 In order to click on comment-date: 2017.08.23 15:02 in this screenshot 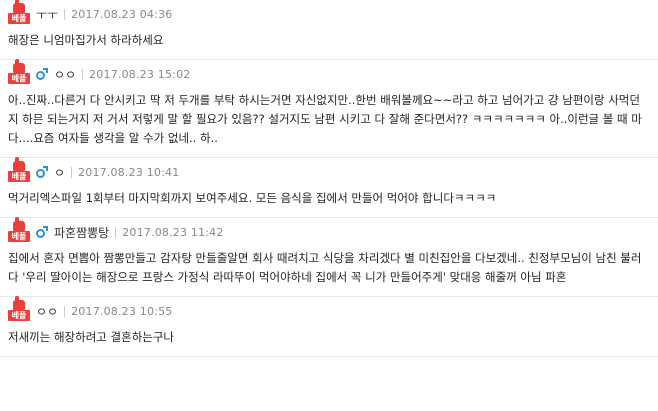, I will do `click(140, 74)`.